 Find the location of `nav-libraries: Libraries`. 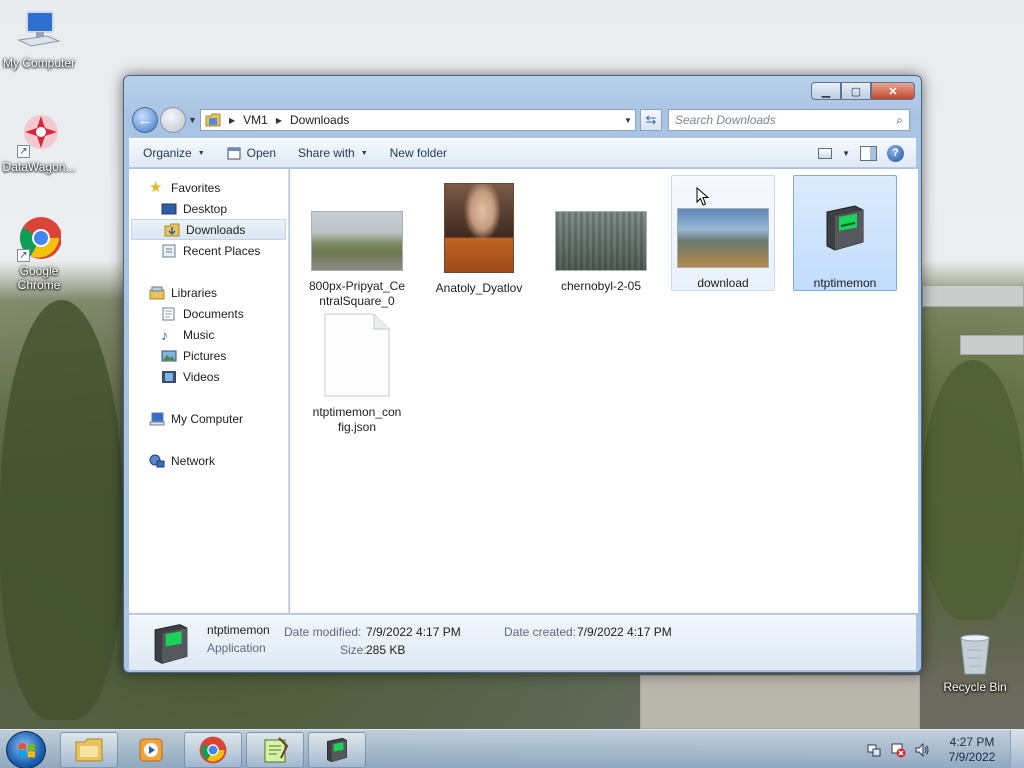

nav-libraries: Libraries is located at coordinates (208, 292).